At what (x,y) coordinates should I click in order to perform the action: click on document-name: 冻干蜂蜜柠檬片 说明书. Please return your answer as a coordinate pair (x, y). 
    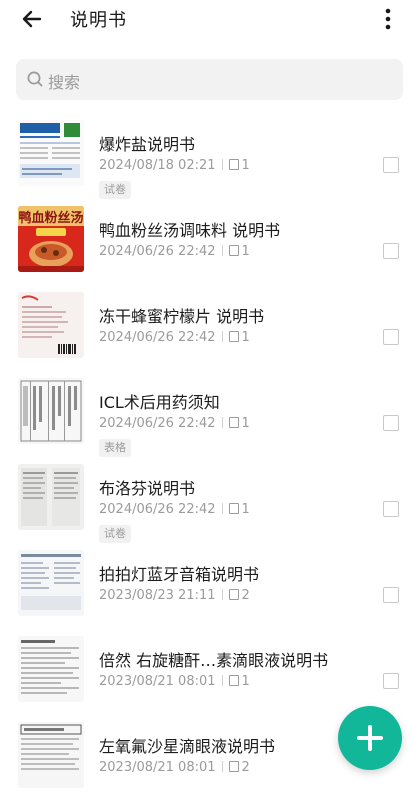
    Looking at the image, I should click on (182, 316).